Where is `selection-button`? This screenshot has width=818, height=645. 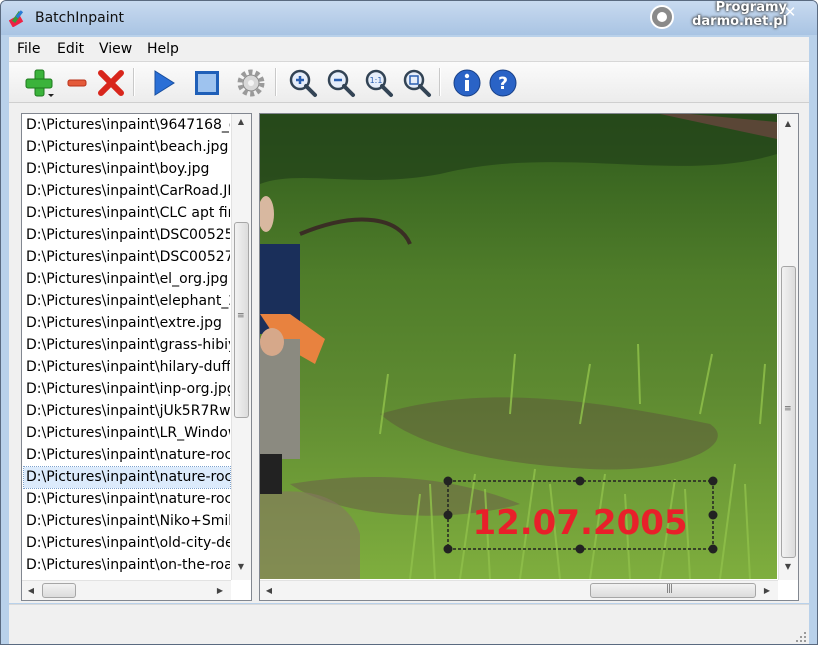 selection-button is located at coordinates (206, 82).